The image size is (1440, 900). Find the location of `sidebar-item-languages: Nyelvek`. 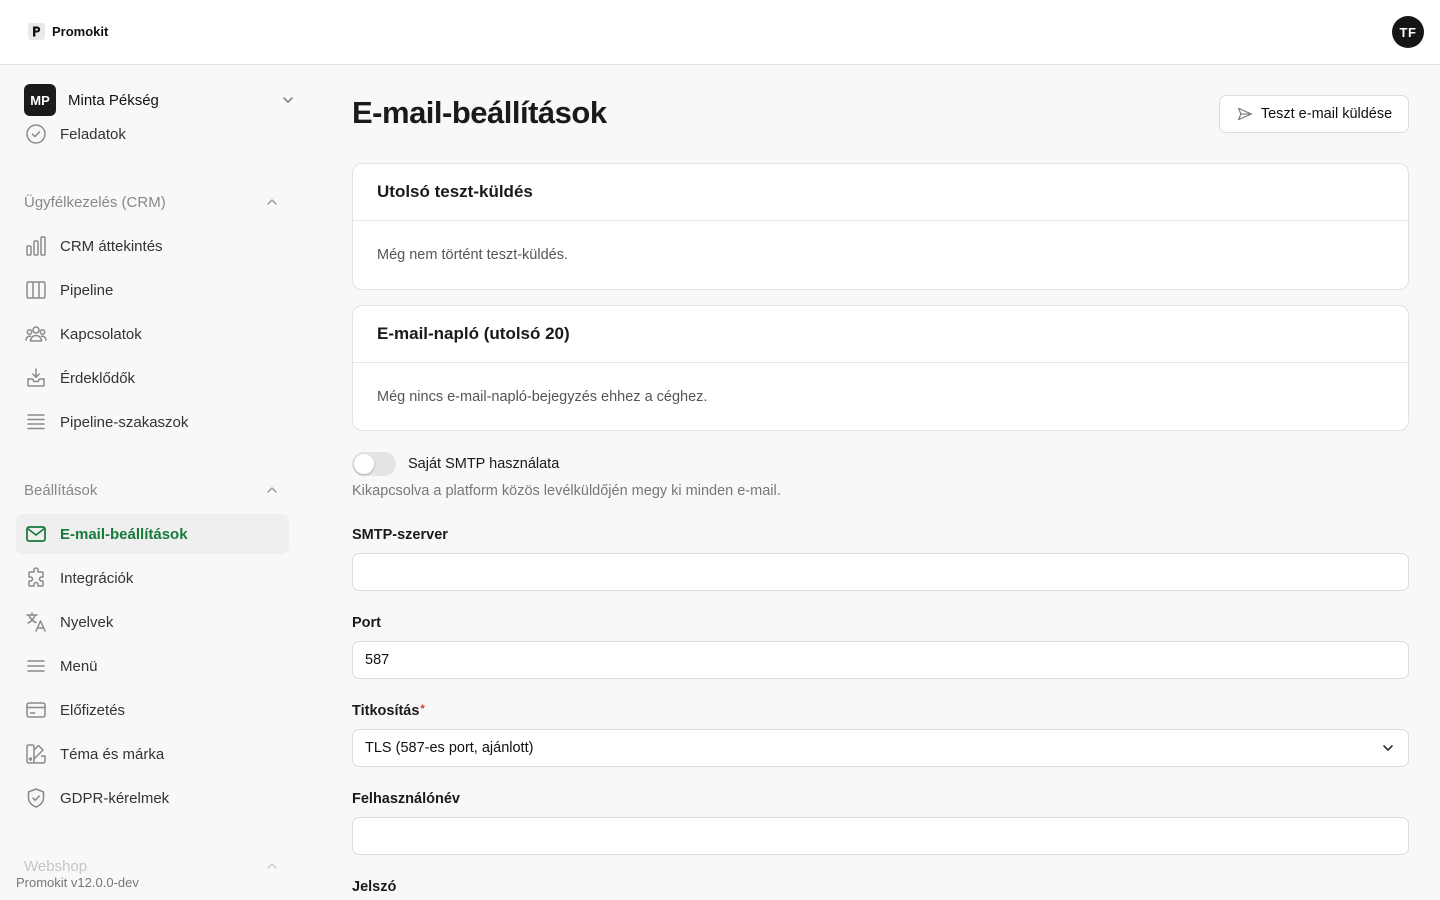

sidebar-item-languages: Nyelvek is located at coordinates (152, 622).